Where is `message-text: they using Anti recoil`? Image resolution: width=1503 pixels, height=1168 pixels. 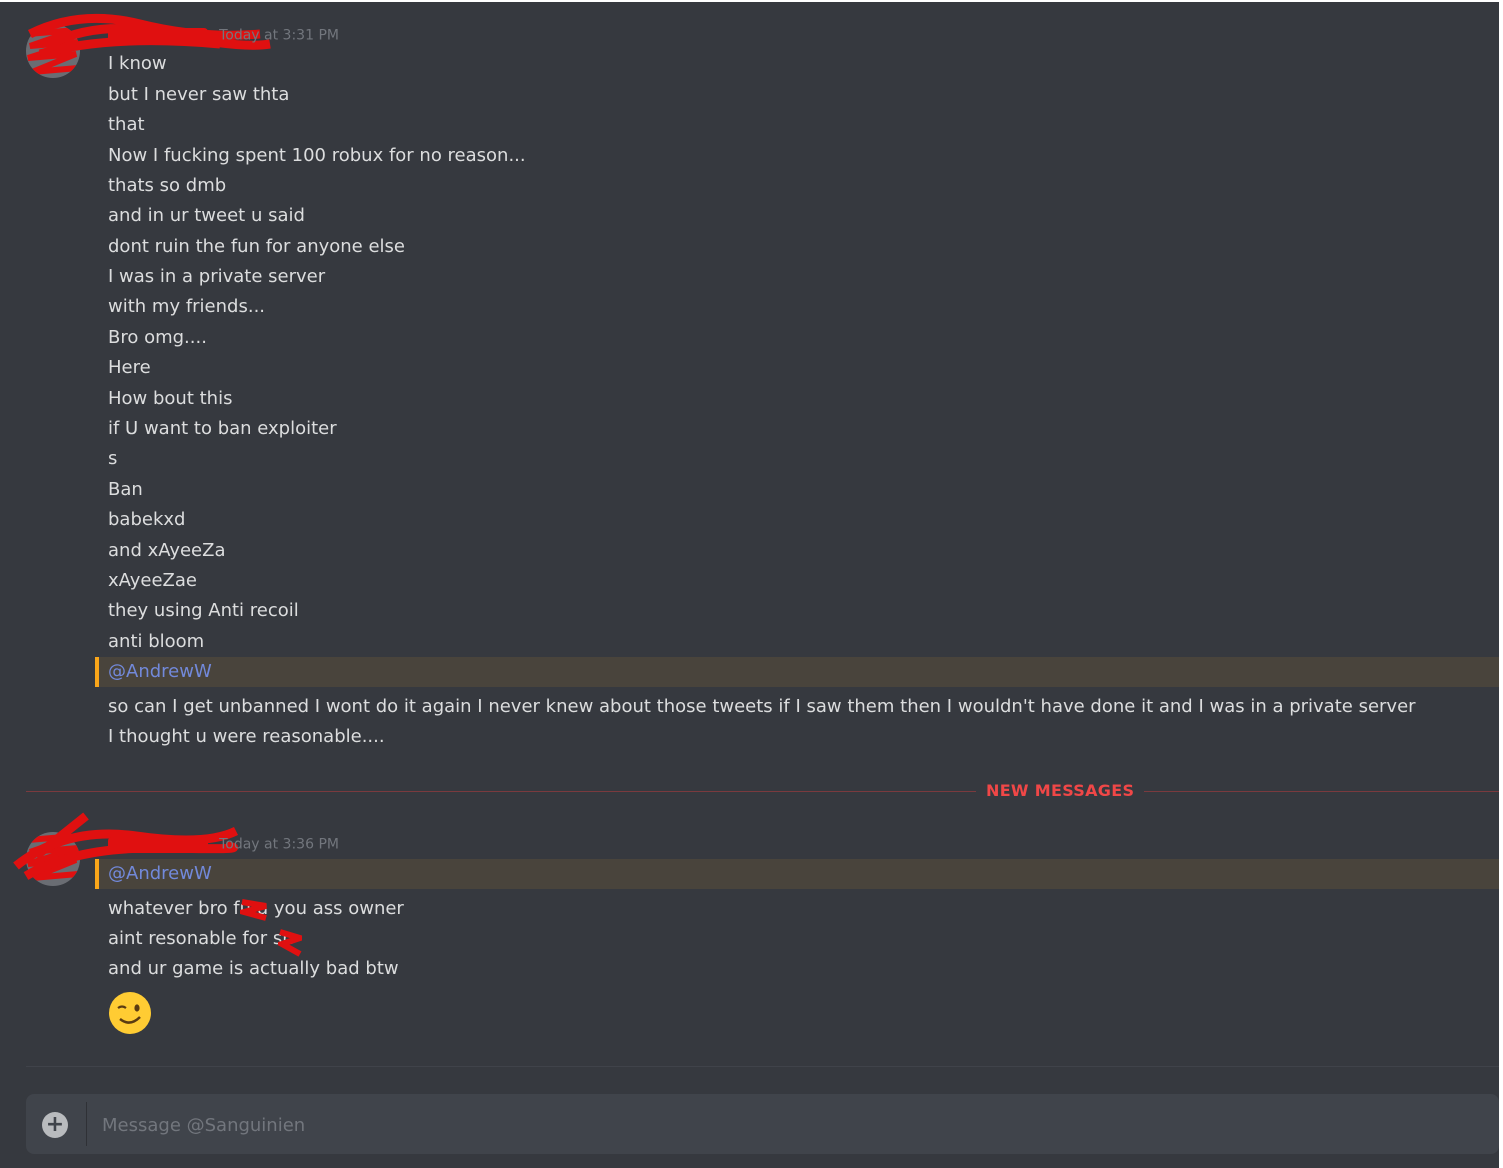 message-text: they using Anti recoil is located at coordinates (203, 610).